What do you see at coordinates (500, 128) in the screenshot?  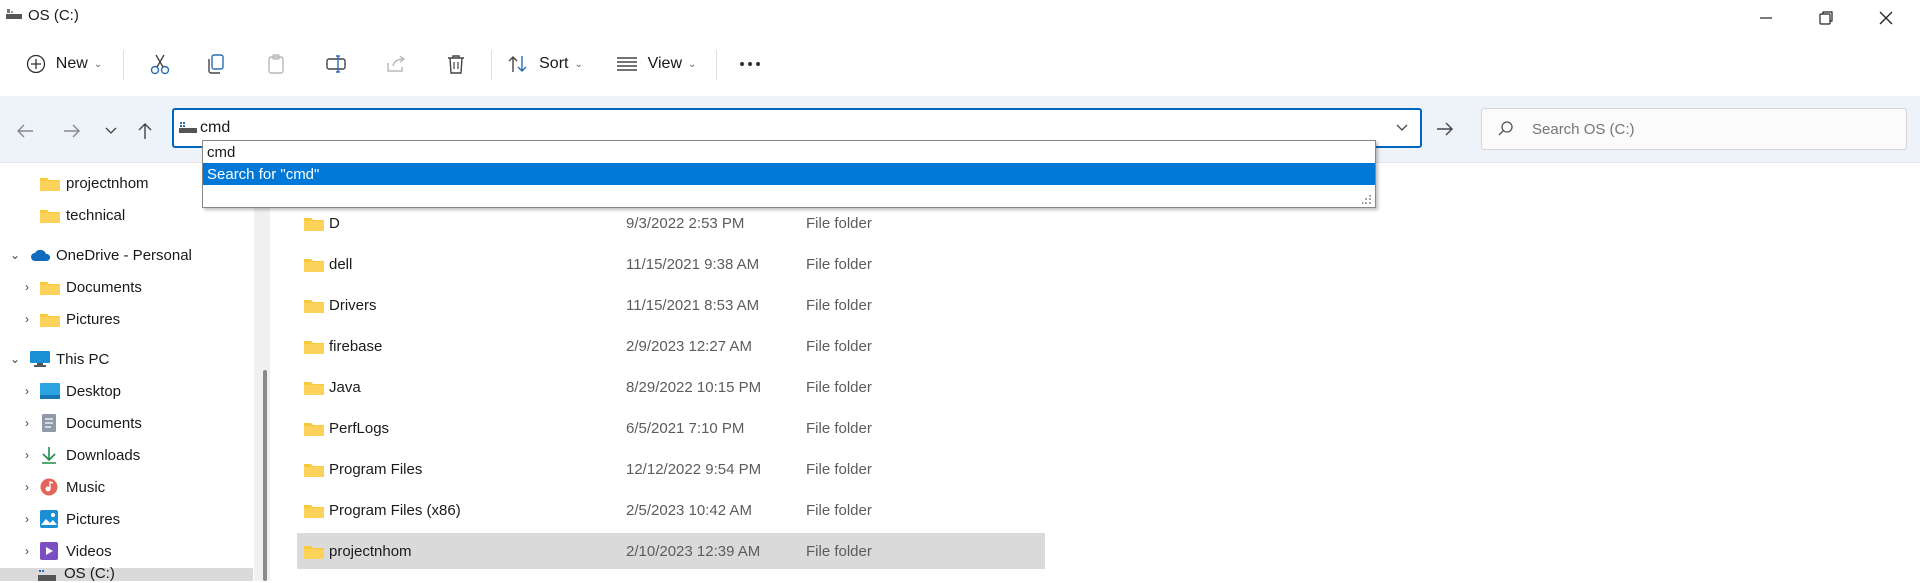 I see `address-input` at bounding box center [500, 128].